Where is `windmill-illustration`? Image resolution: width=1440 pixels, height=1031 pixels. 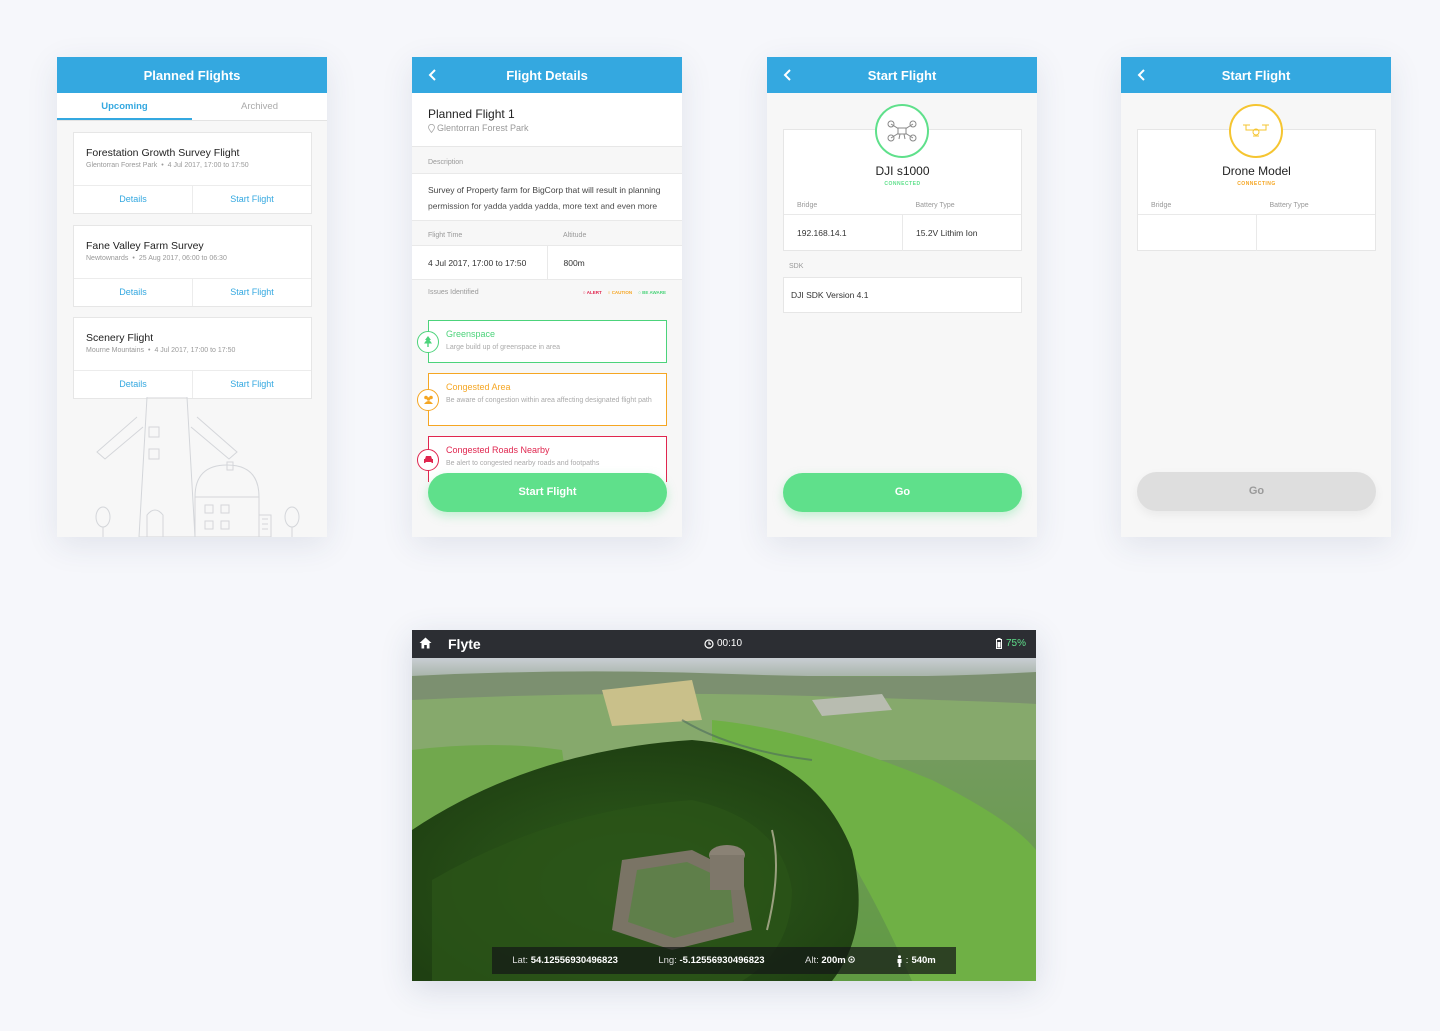 windmill-illustration is located at coordinates (197, 467).